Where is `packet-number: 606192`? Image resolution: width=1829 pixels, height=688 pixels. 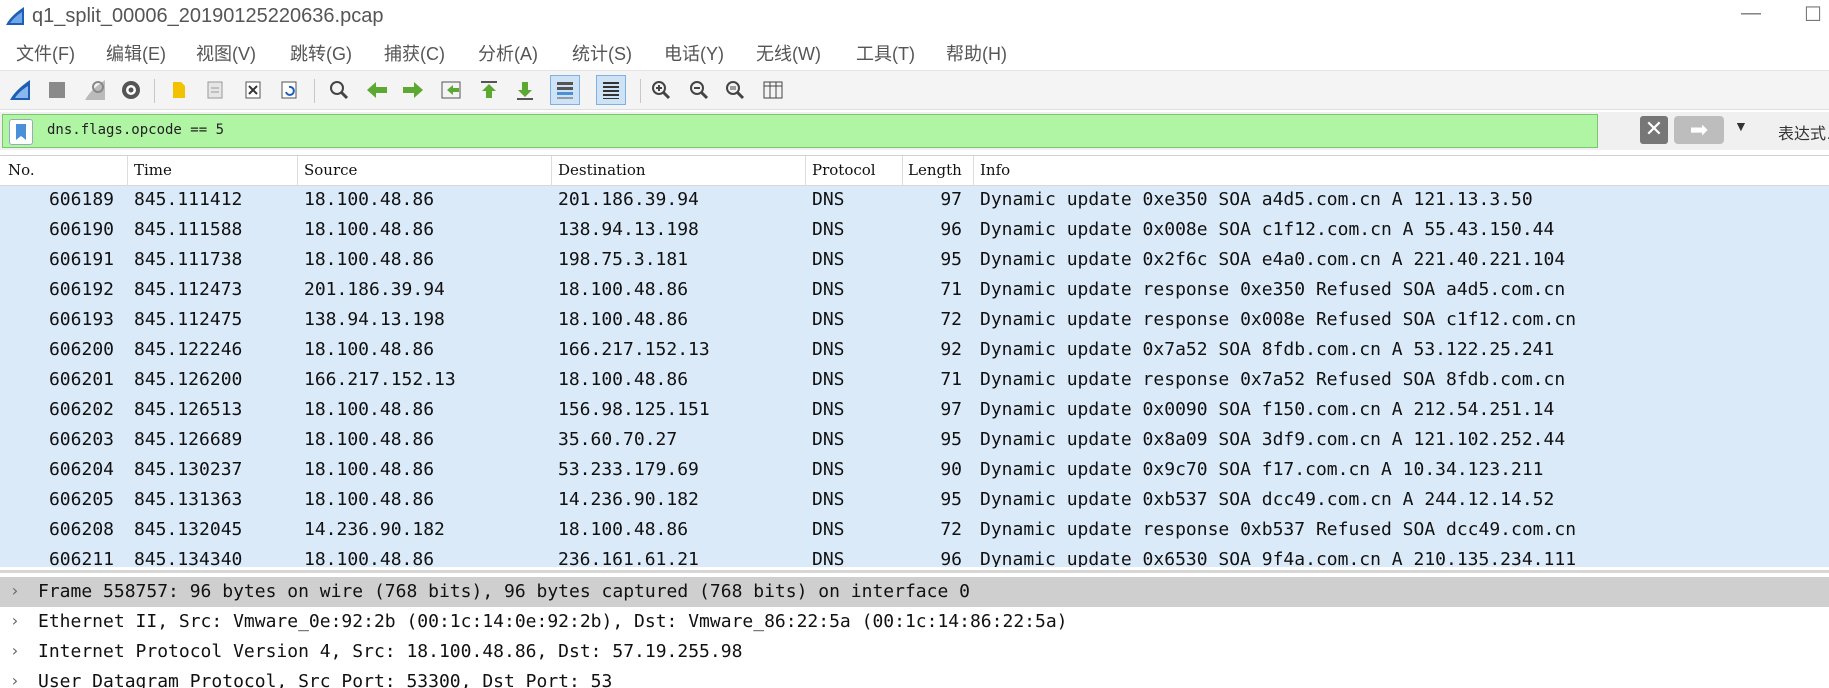
packet-number: 606192 is located at coordinates (81, 289).